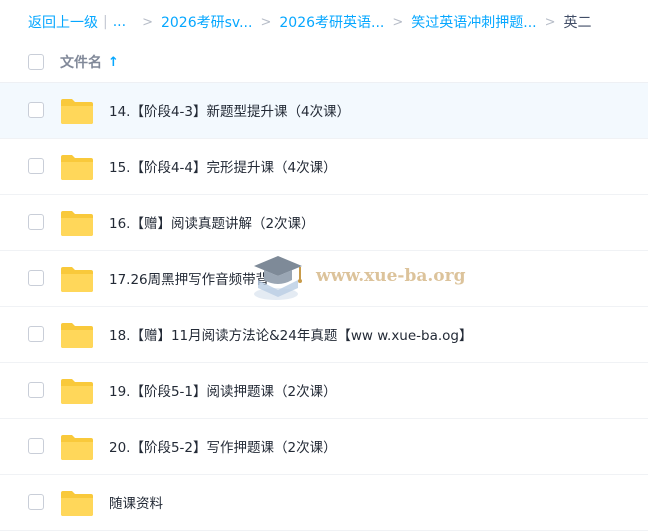 Image resolution: width=648 pixels, height=531 pixels. What do you see at coordinates (291, 334) in the screenshot?
I see `file-name: 18.【赠】11月阅读方法论&24年真题【ww w.xue-ba.og】` at bounding box center [291, 334].